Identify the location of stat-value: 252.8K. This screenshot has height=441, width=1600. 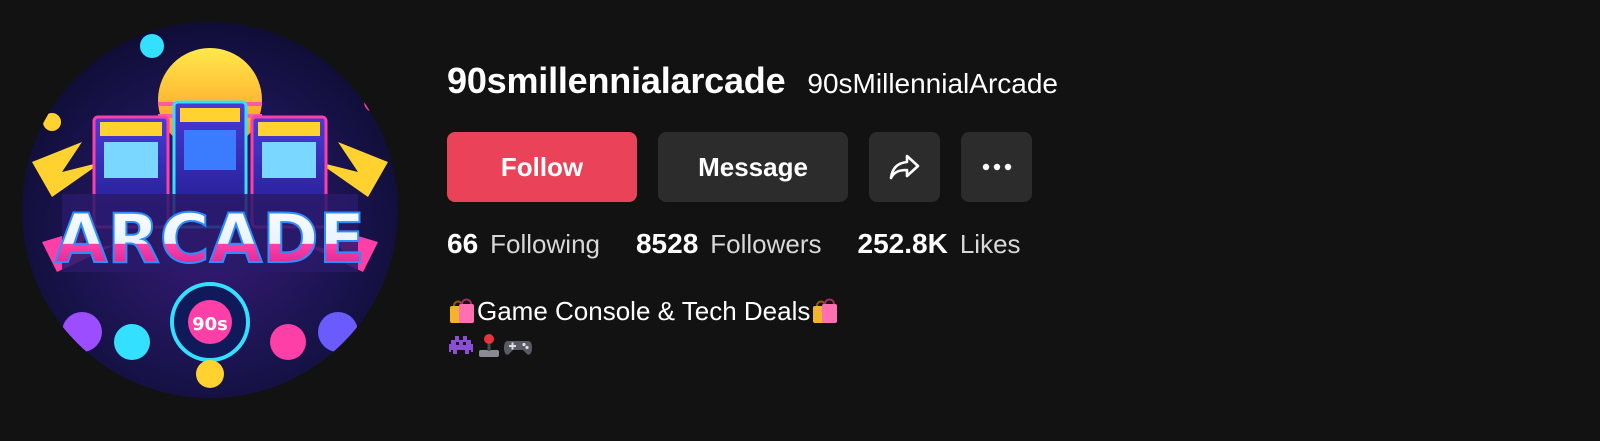
(902, 243).